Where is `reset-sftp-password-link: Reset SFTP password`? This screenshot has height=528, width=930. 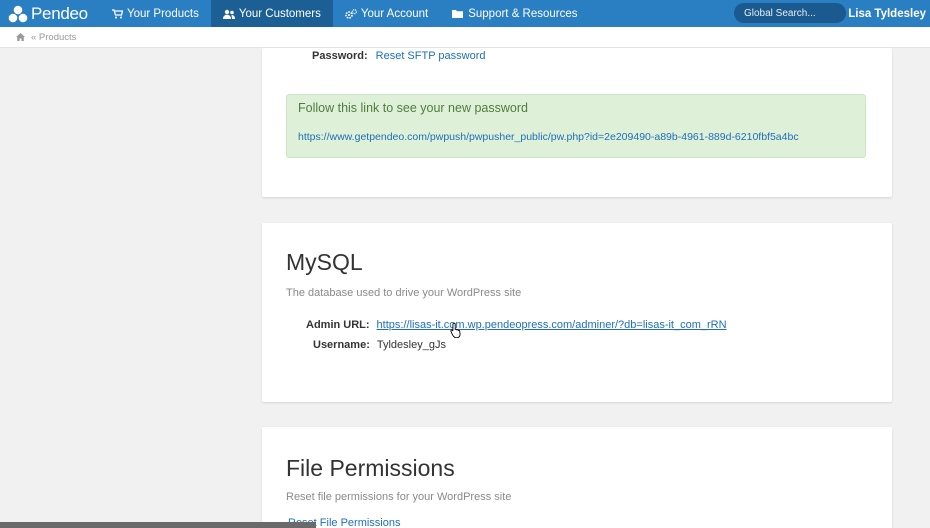 reset-sftp-password-link: Reset SFTP password is located at coordinates (431, 56).